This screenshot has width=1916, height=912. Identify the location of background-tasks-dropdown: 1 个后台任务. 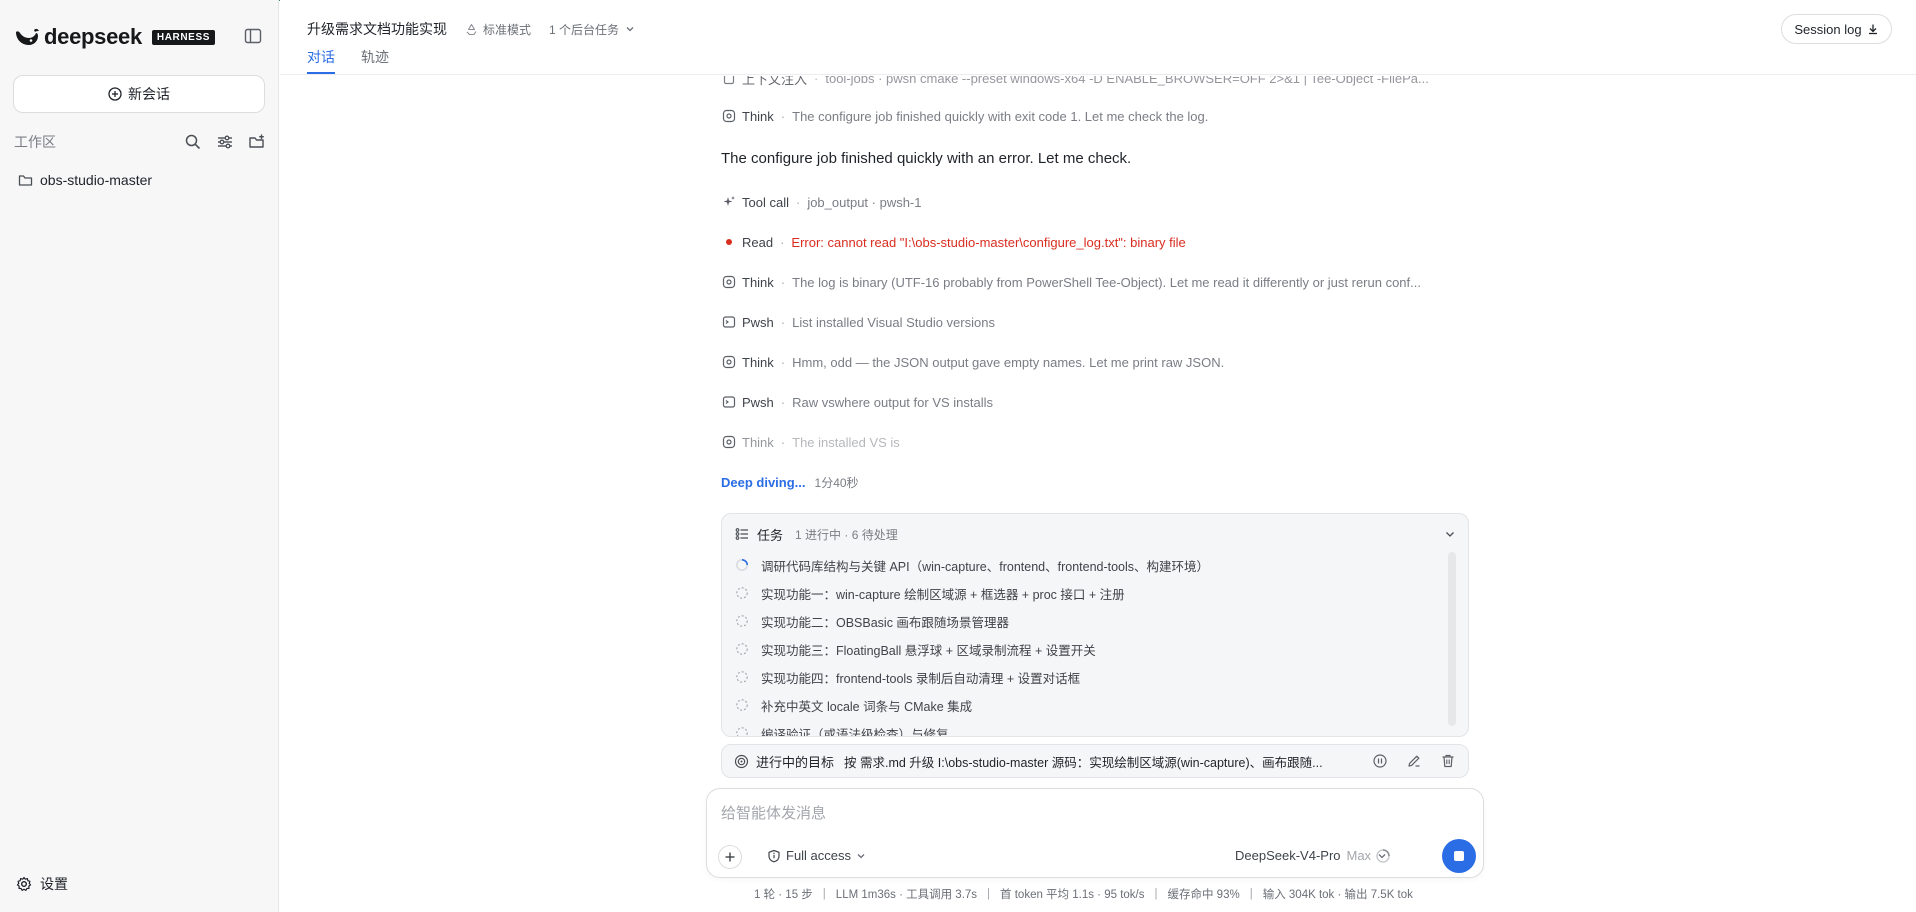
(592, 29).